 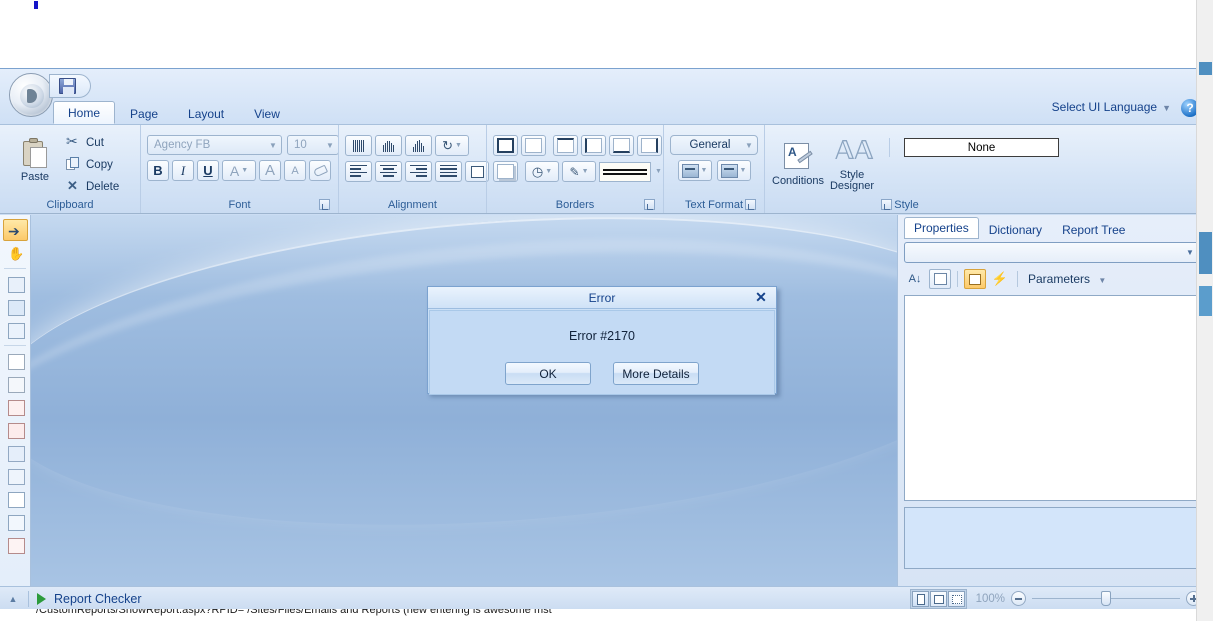 What do you see at coordinates (93, 164) in the screenshot?
I see `copy-button: Copy` at bounding box center [93, 164].